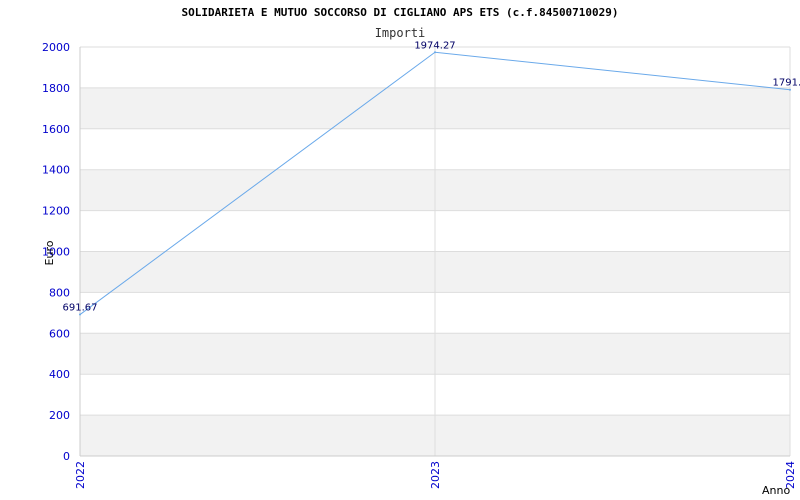  I want to click on y-tick-label: 200, so click(59, 415).